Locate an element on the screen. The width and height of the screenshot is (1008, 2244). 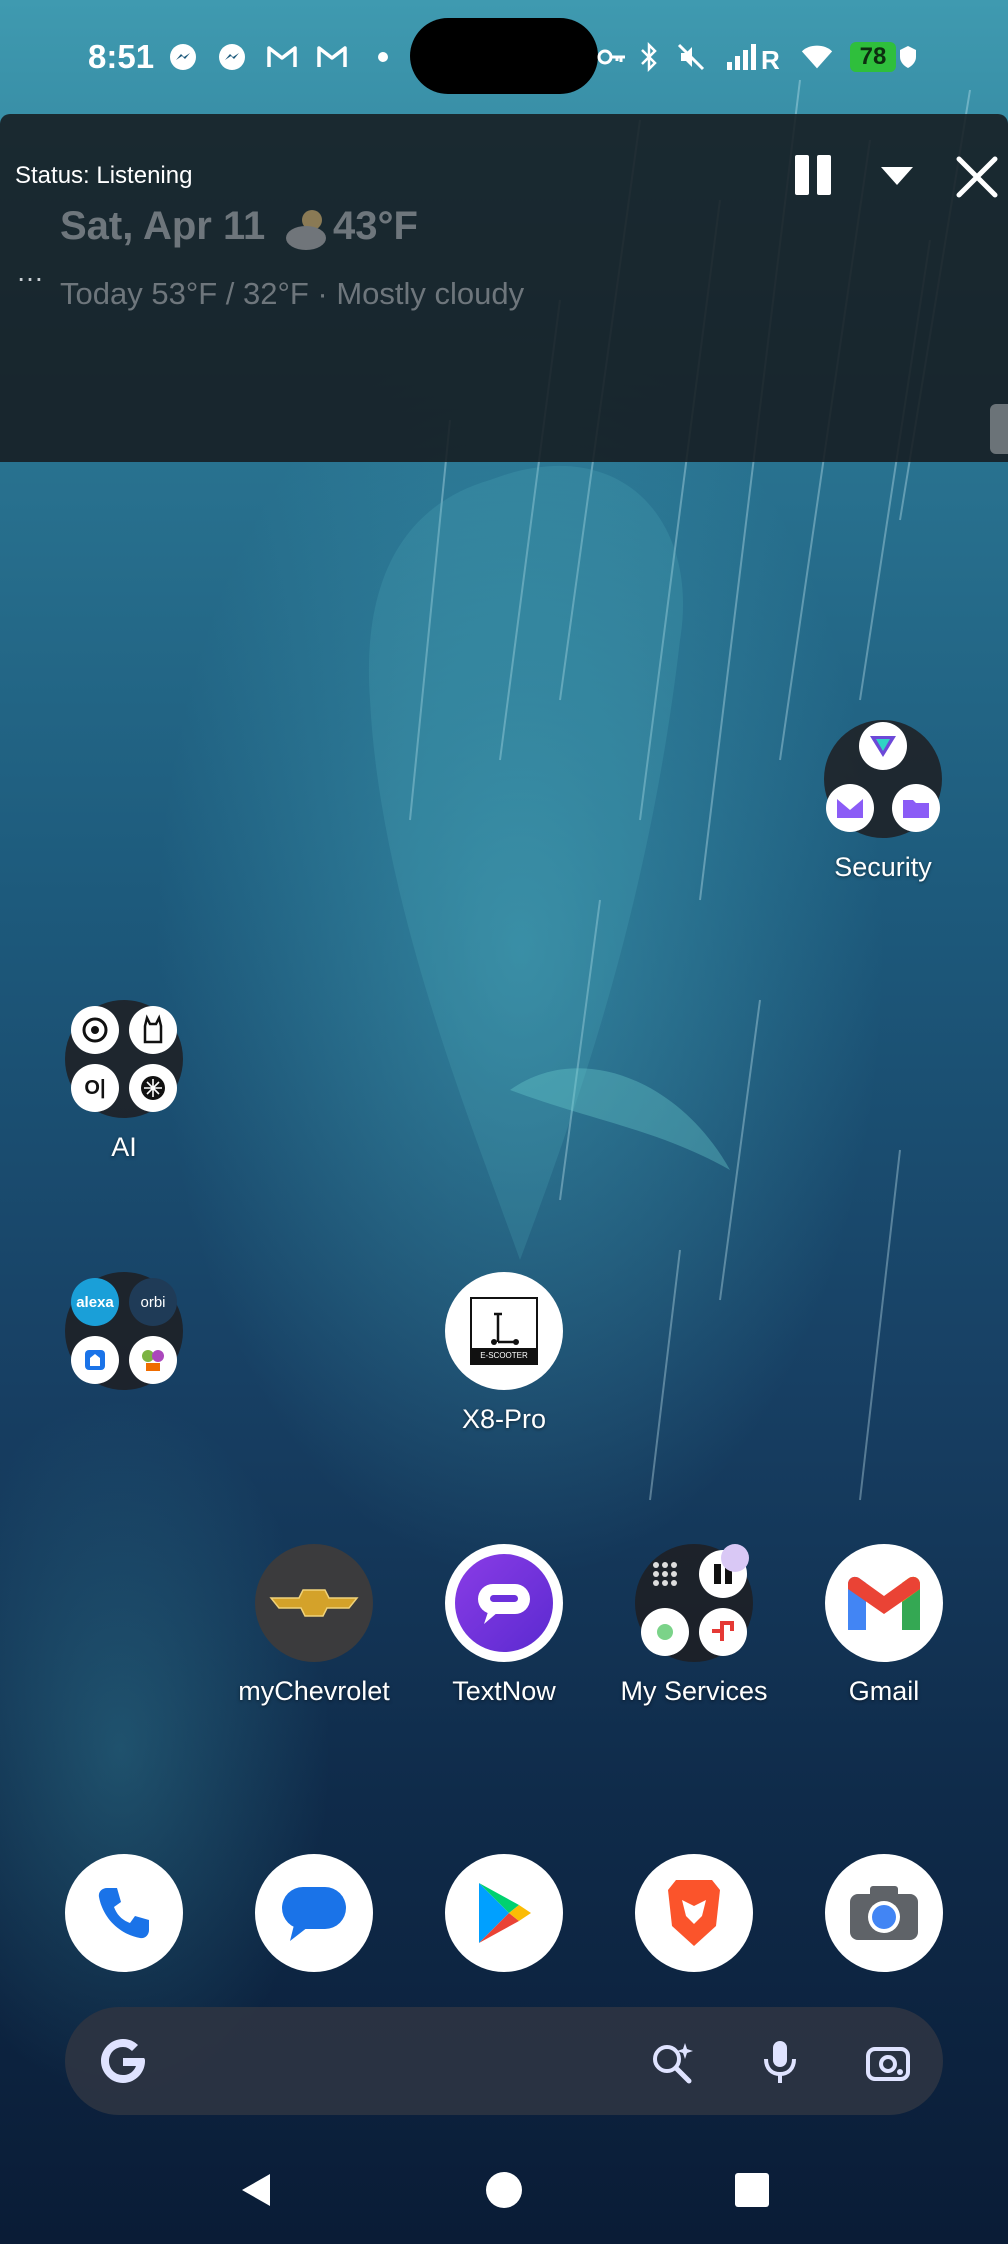
status-time: 8:51 is located at coordinates (121, 56).